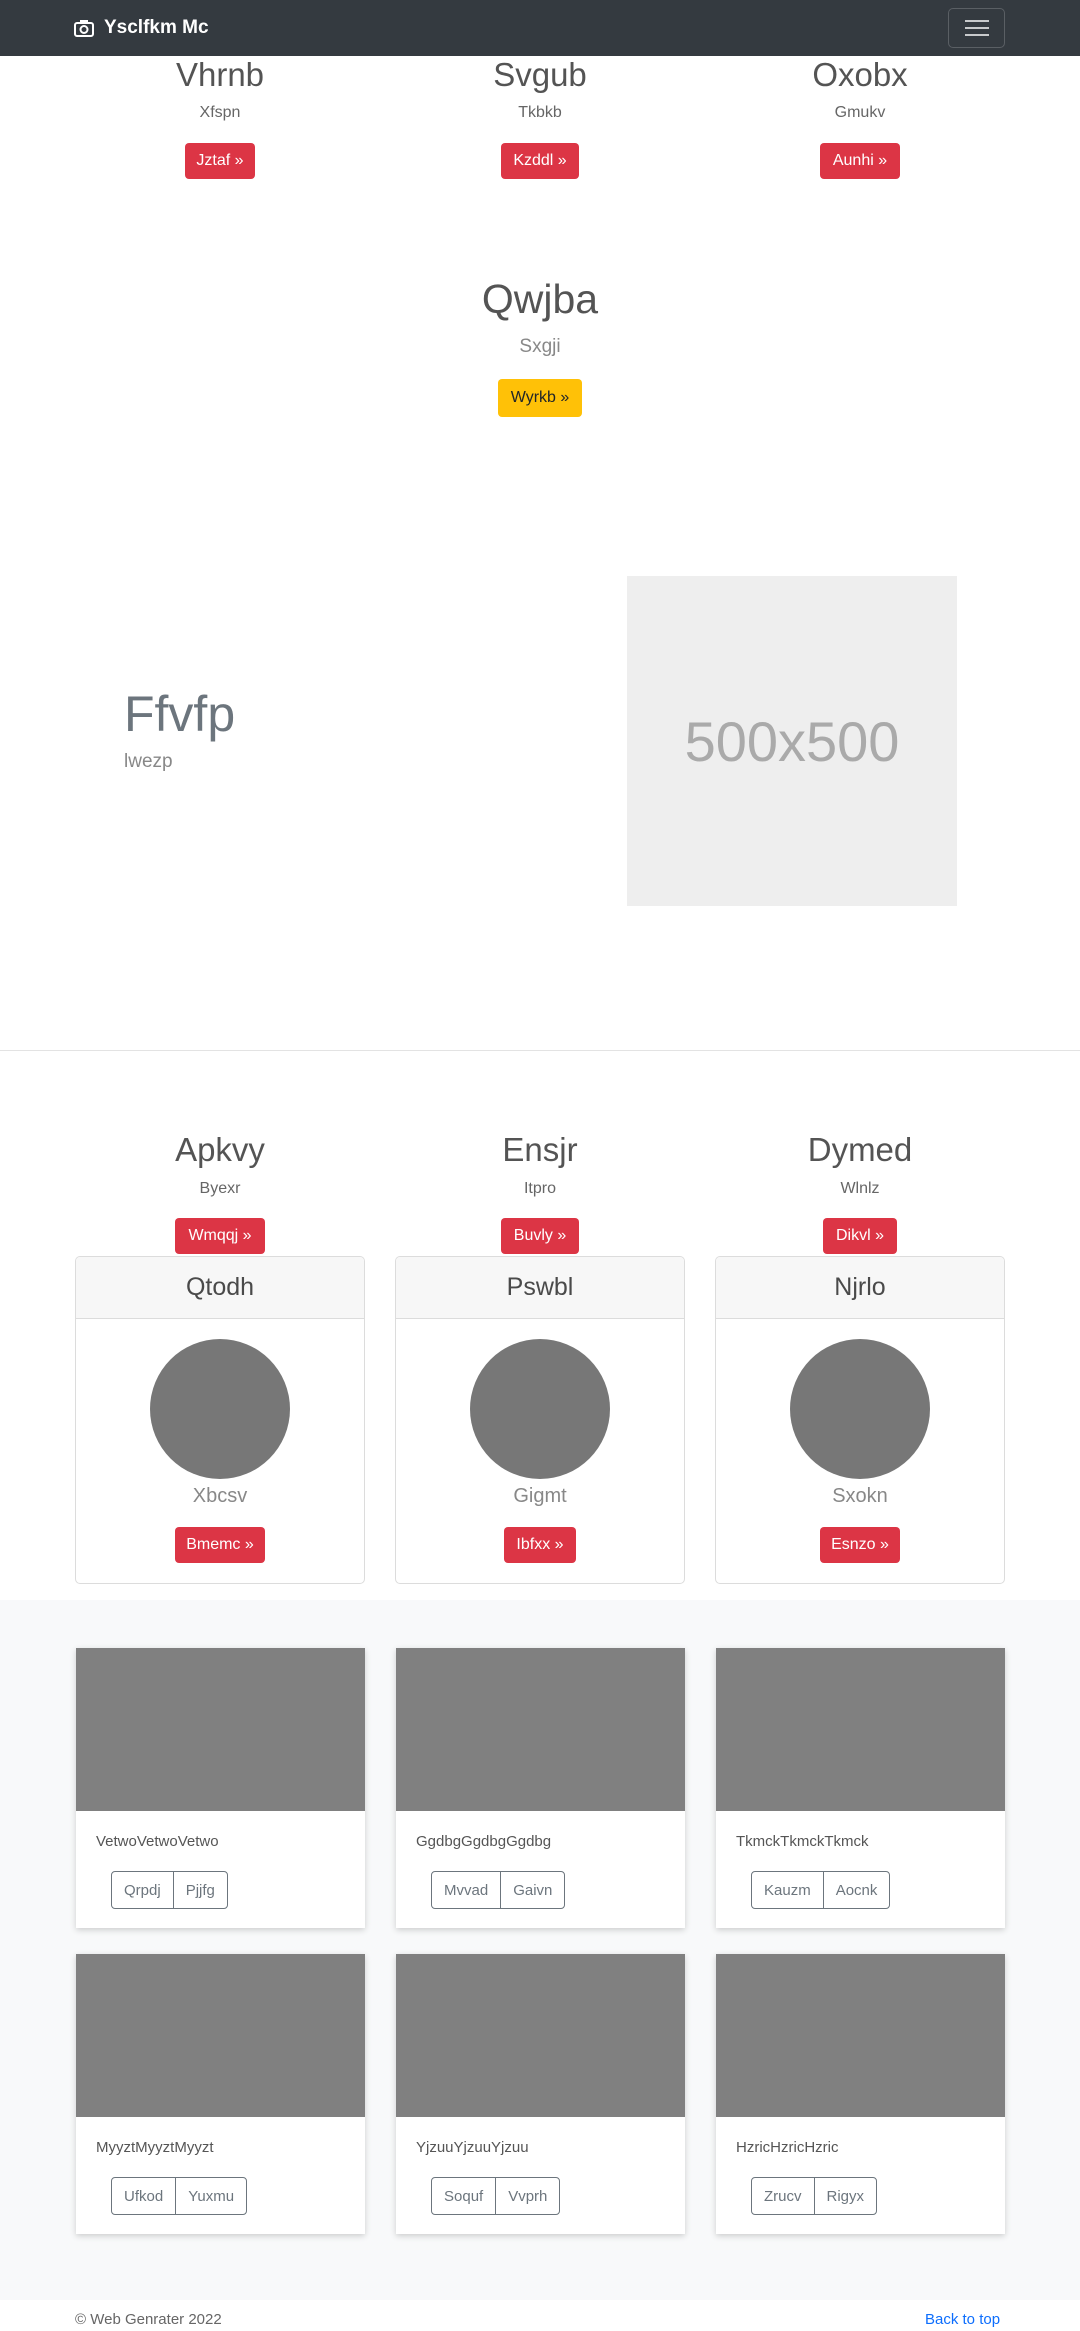  Describe the element at coordinates (142, 1890) in the screenshot. I see `album-button: Qrpdj` at that location.